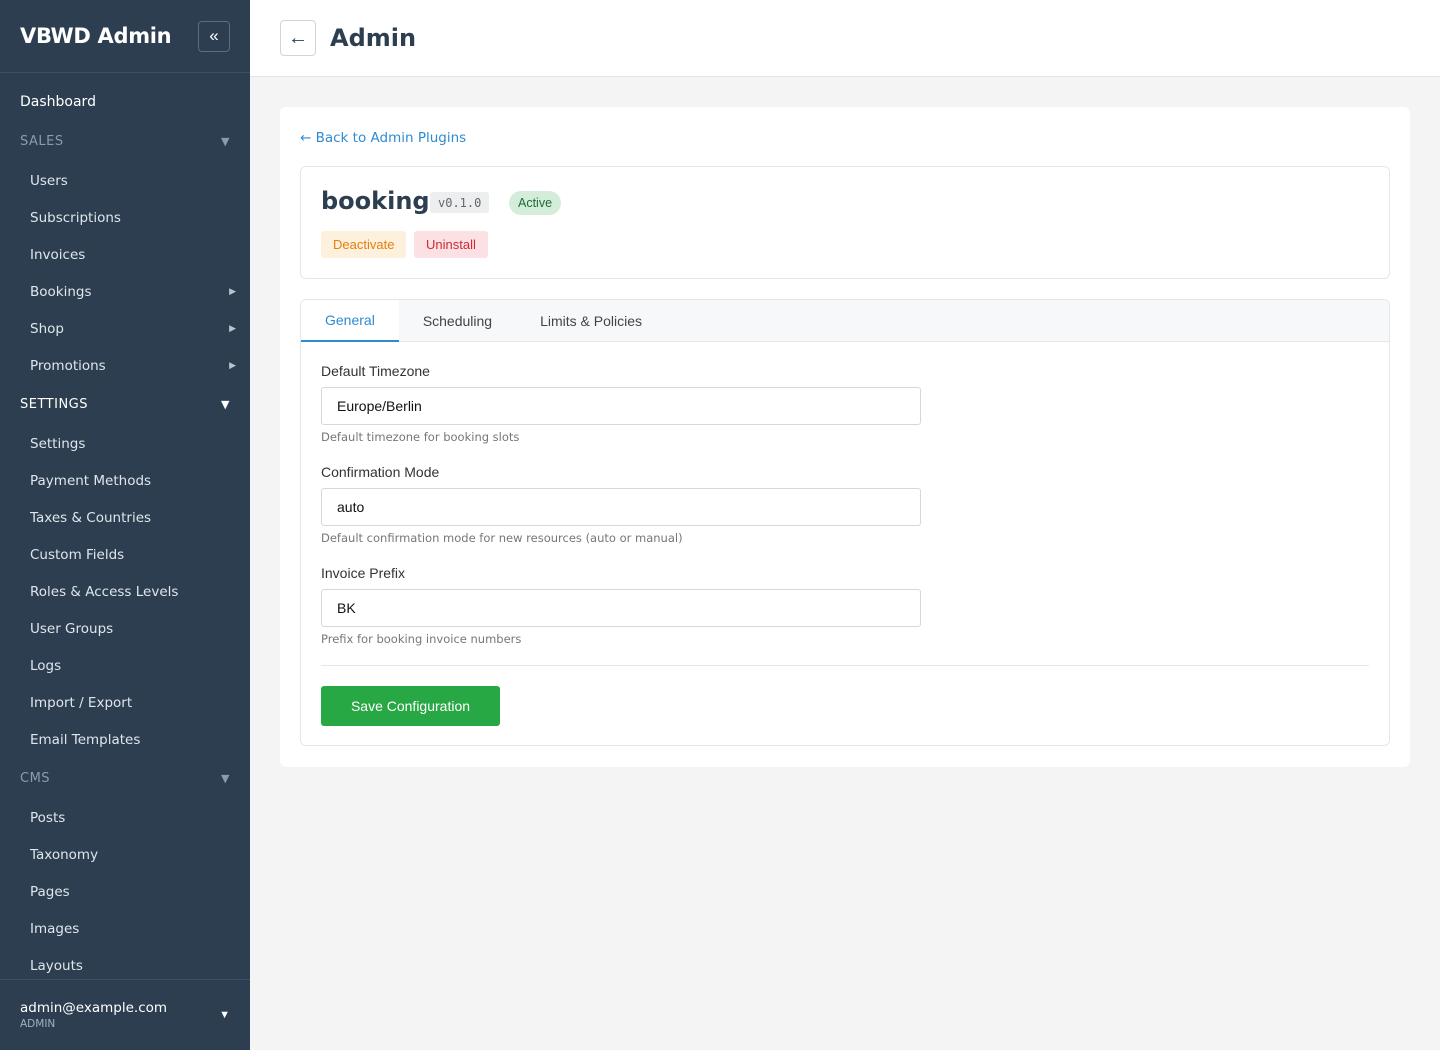  I want to click on sidebar-item-label: User Groups, so click(72, 628).